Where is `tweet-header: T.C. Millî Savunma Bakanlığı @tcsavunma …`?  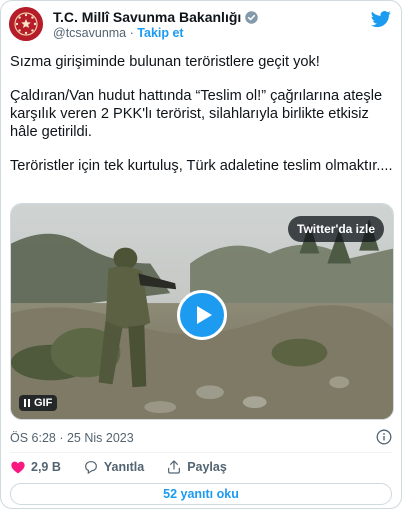 tweet-header: T.C. Millî Savunma Bakanlığı @tcsavunma … is located at coordinates (201, 24).